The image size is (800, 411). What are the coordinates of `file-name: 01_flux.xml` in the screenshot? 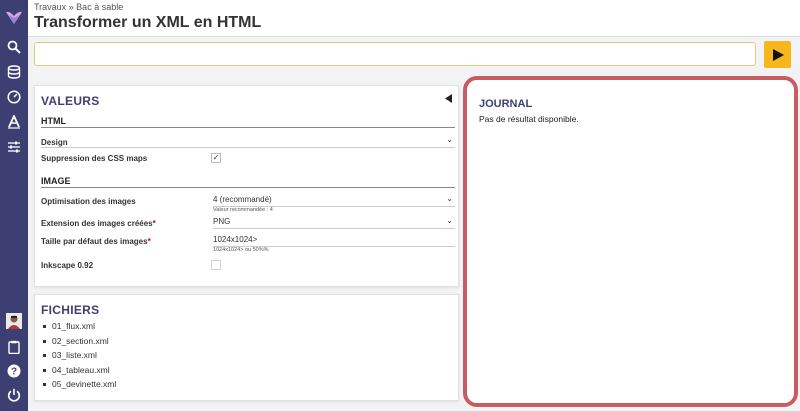 It's located at (73, 326).